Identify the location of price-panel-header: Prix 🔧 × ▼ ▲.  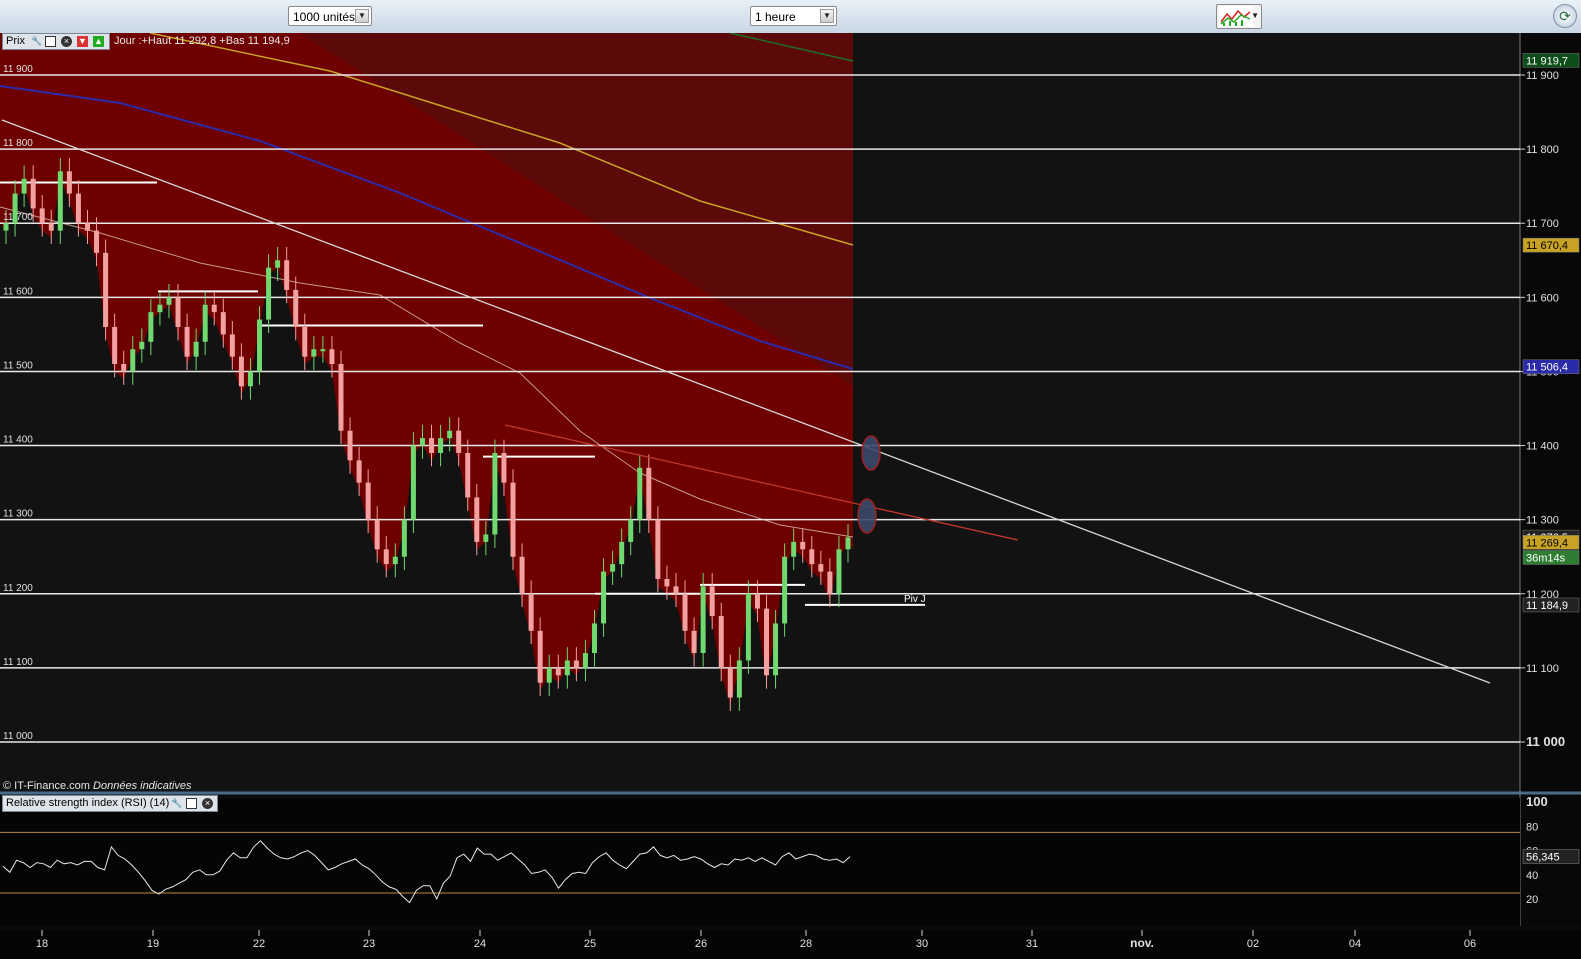
(56, 41).